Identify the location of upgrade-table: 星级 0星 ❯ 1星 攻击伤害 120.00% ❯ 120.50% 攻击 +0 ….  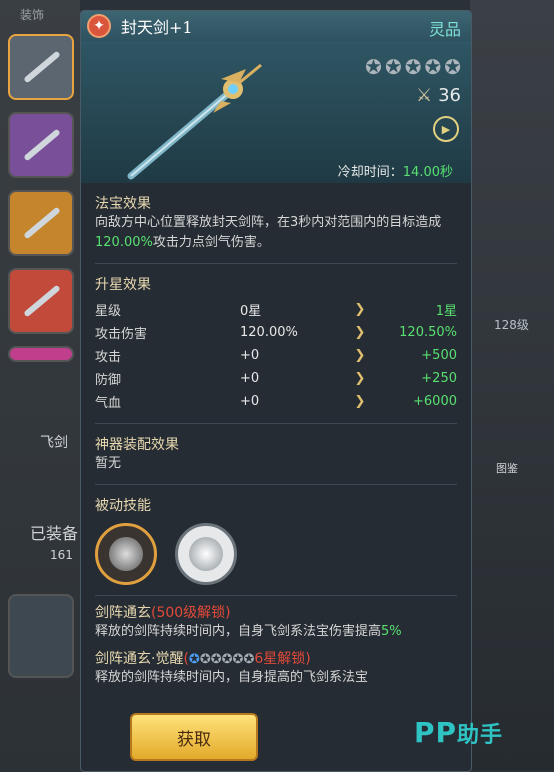
(276, 355).